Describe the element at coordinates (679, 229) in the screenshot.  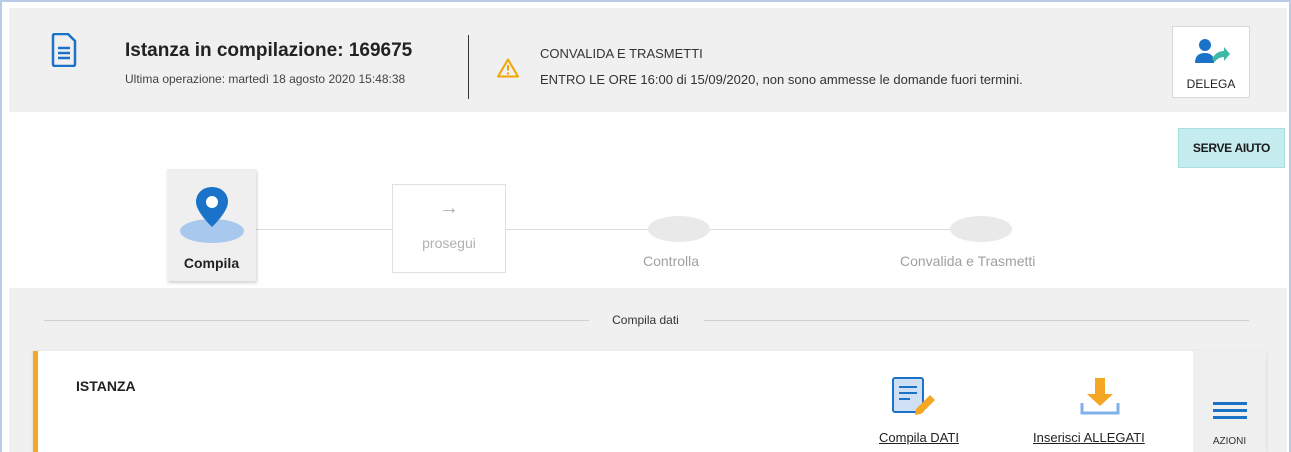
I see `step-controlla-marker` at that location.